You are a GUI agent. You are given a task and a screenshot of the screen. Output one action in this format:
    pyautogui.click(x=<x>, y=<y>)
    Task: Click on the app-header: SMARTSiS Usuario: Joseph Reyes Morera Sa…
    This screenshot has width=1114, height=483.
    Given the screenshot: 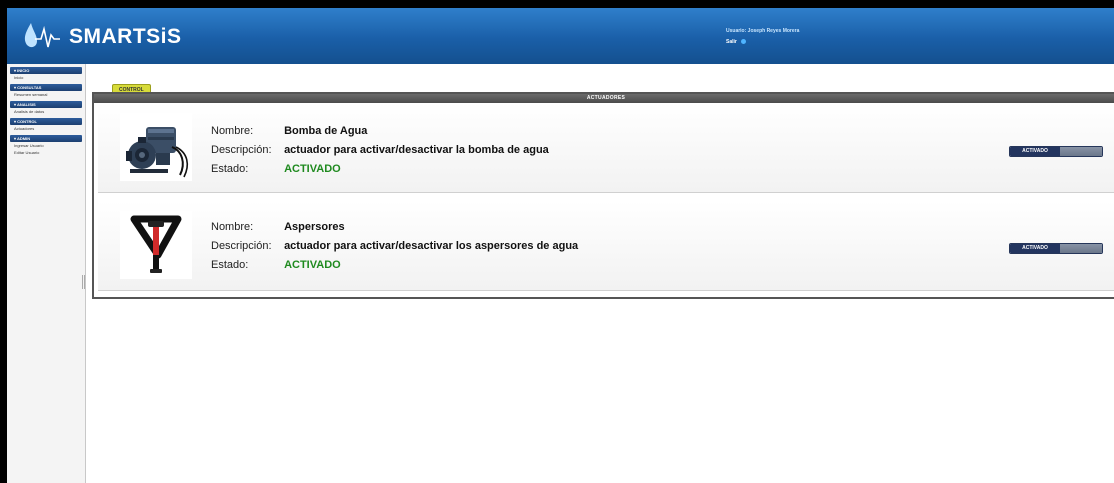 What is the action you would take?
    pyautogui.click(x=560, y=36)
    